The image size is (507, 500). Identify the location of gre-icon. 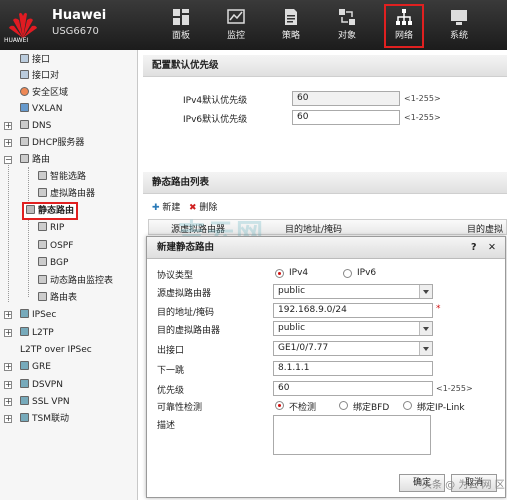
(24, 365).